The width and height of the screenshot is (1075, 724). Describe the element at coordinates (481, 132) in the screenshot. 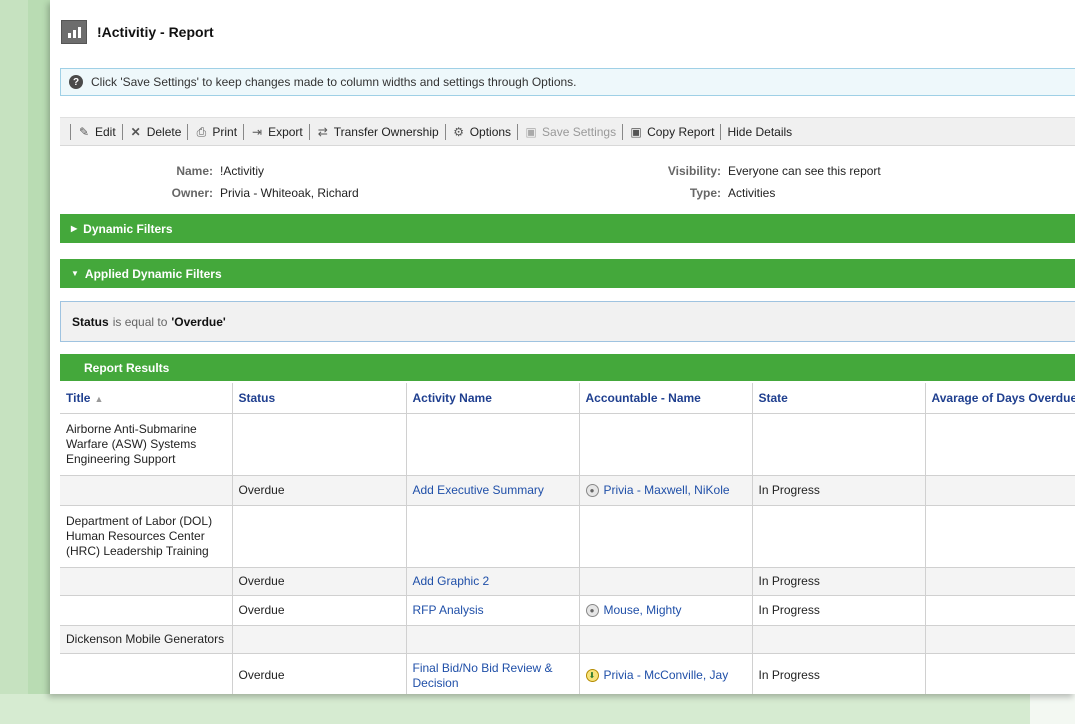

I see `options-button: ⚙ Options` at that location.